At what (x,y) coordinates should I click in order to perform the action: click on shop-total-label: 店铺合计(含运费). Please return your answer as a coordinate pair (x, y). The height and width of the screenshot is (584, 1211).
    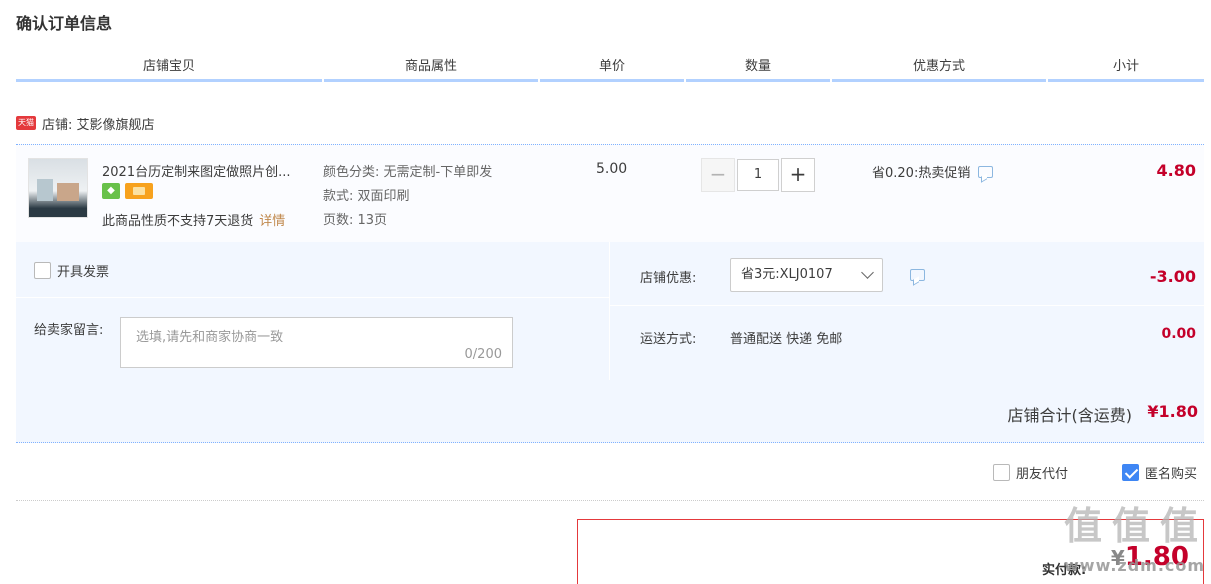
    Looking at the image, I should click on (1070, 415).